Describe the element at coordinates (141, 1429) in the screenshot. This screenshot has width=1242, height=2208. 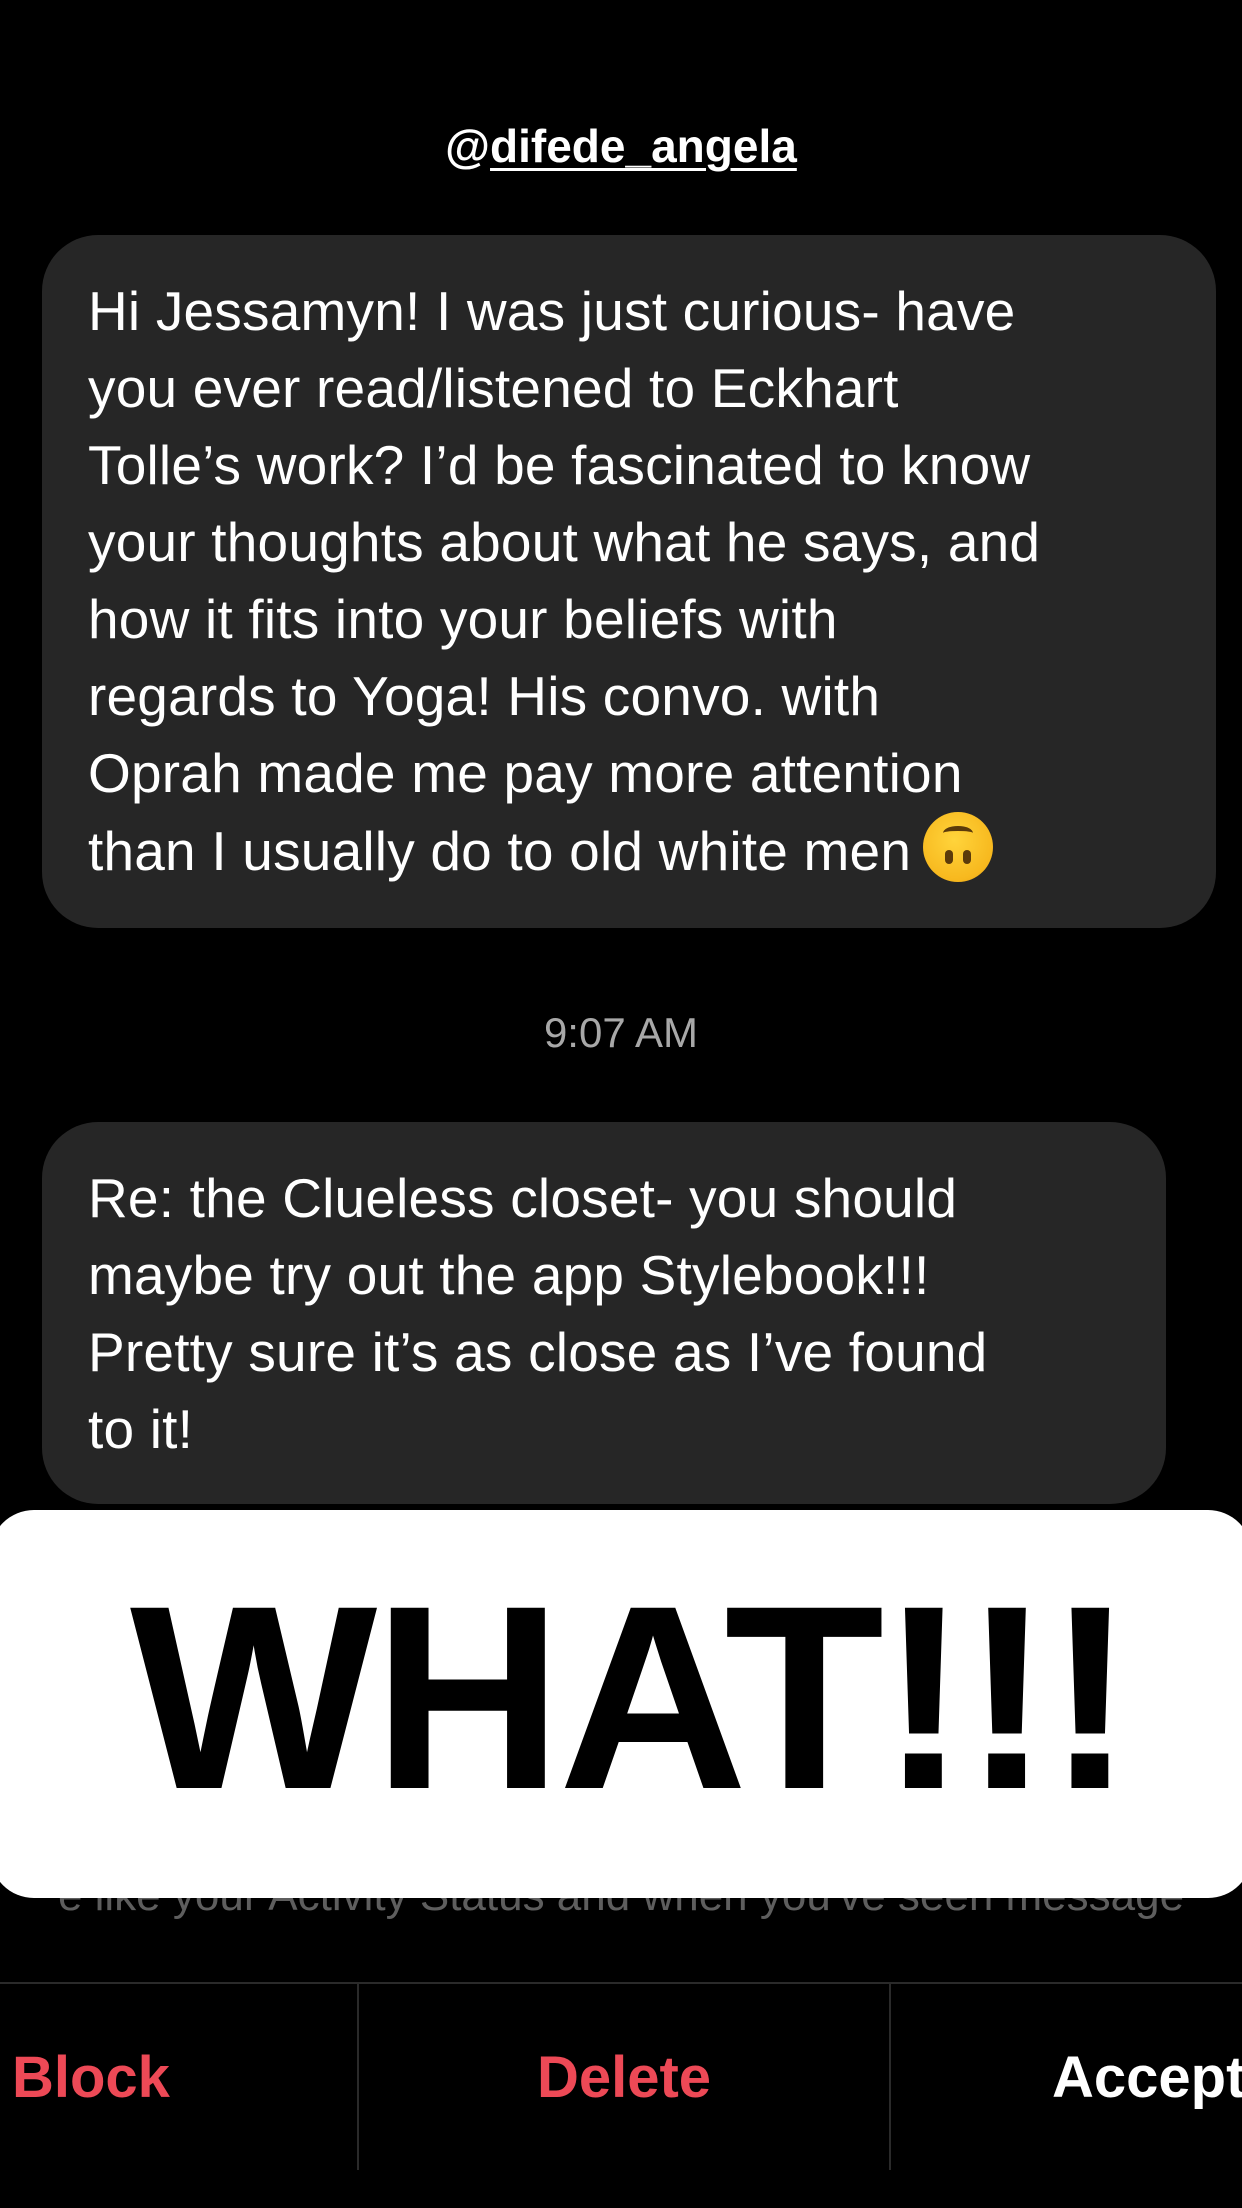
I see `message-line: to it!` at that location.